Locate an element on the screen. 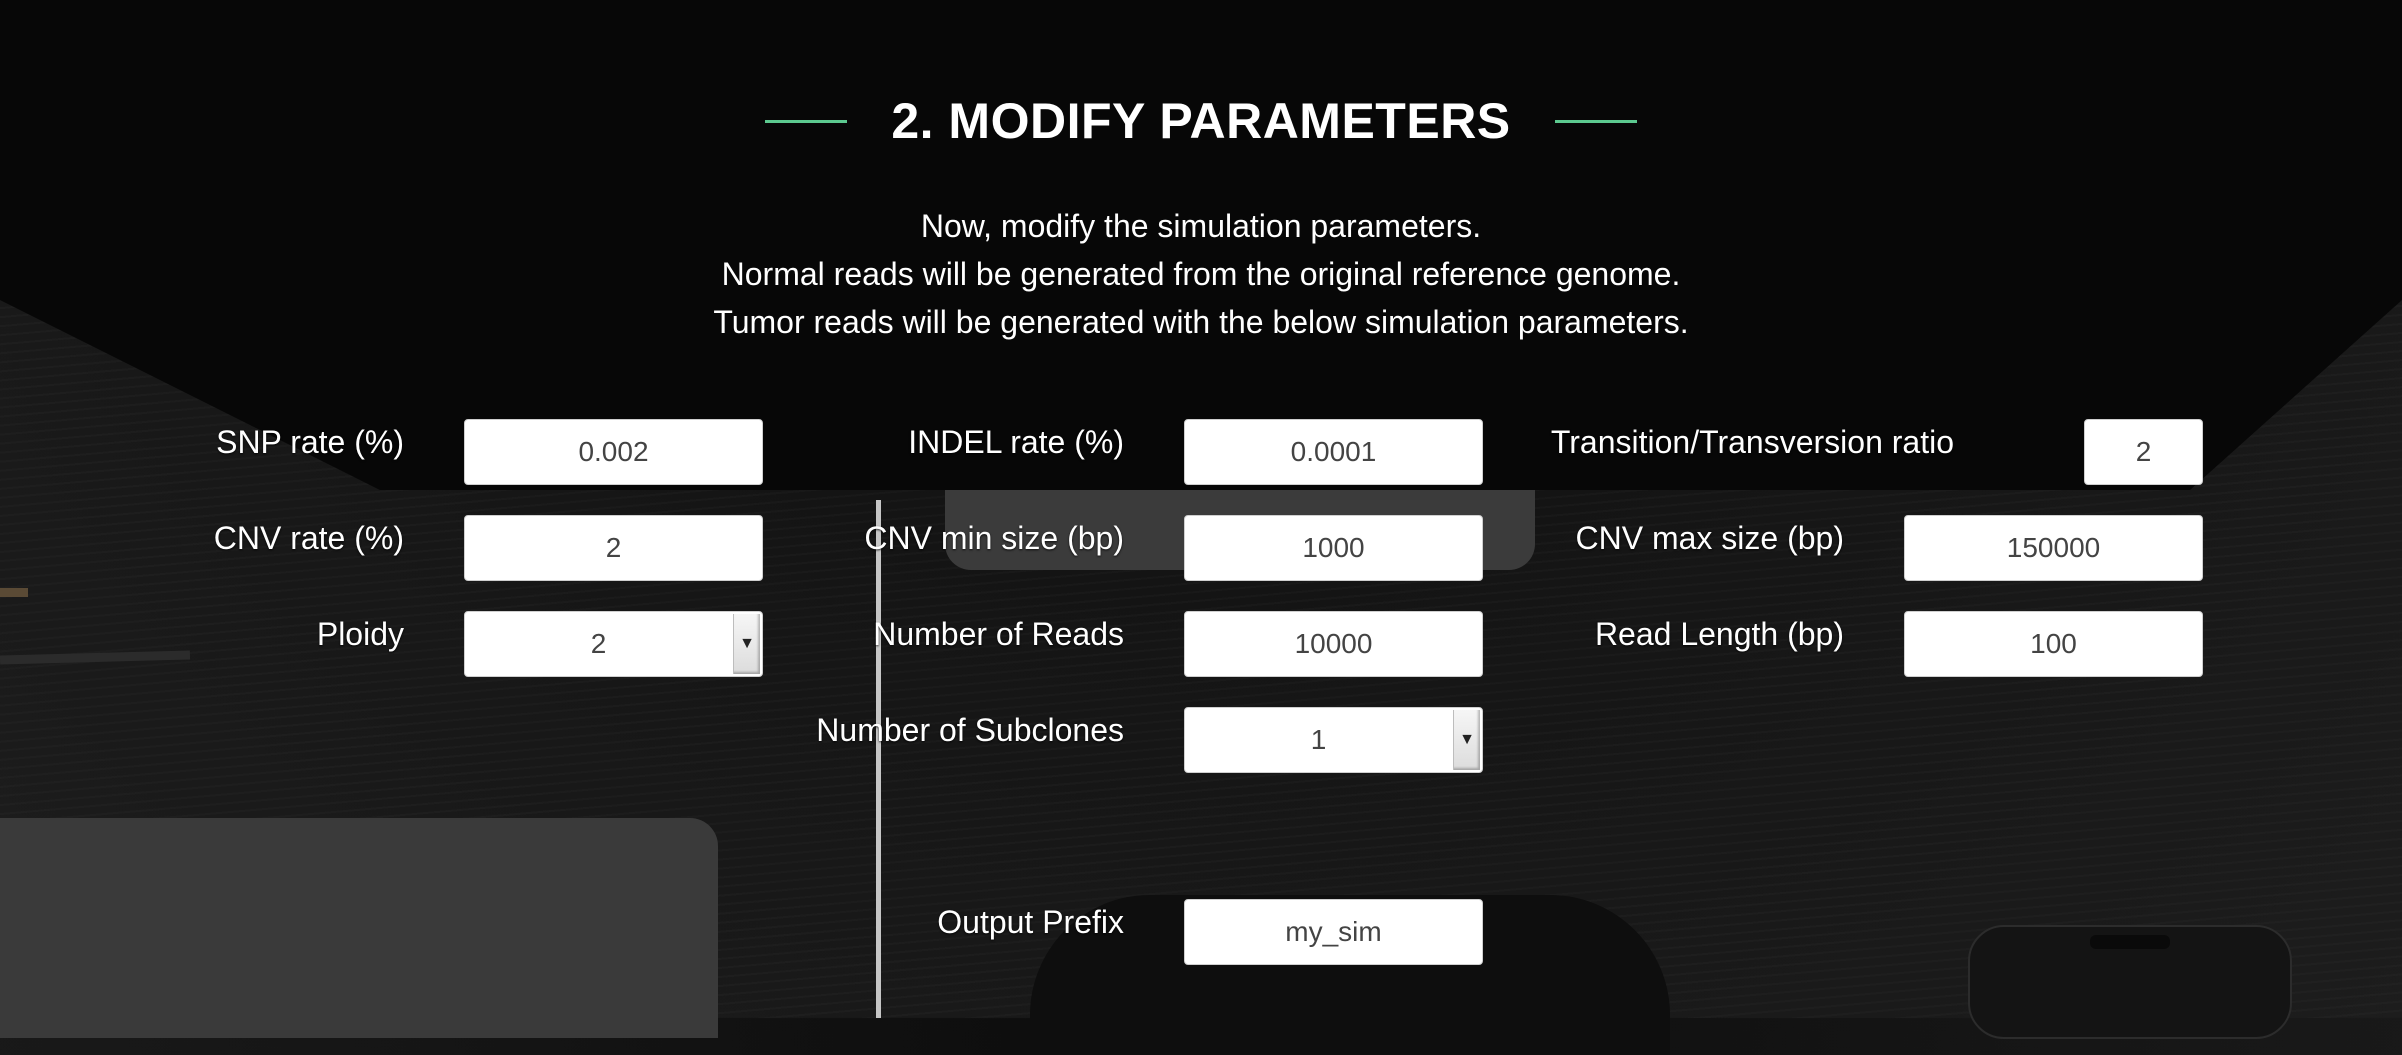 The image size is (2402, 1055). section-header: 2. MODIFY PARAMETERS is located at coordinates (1201, 121).